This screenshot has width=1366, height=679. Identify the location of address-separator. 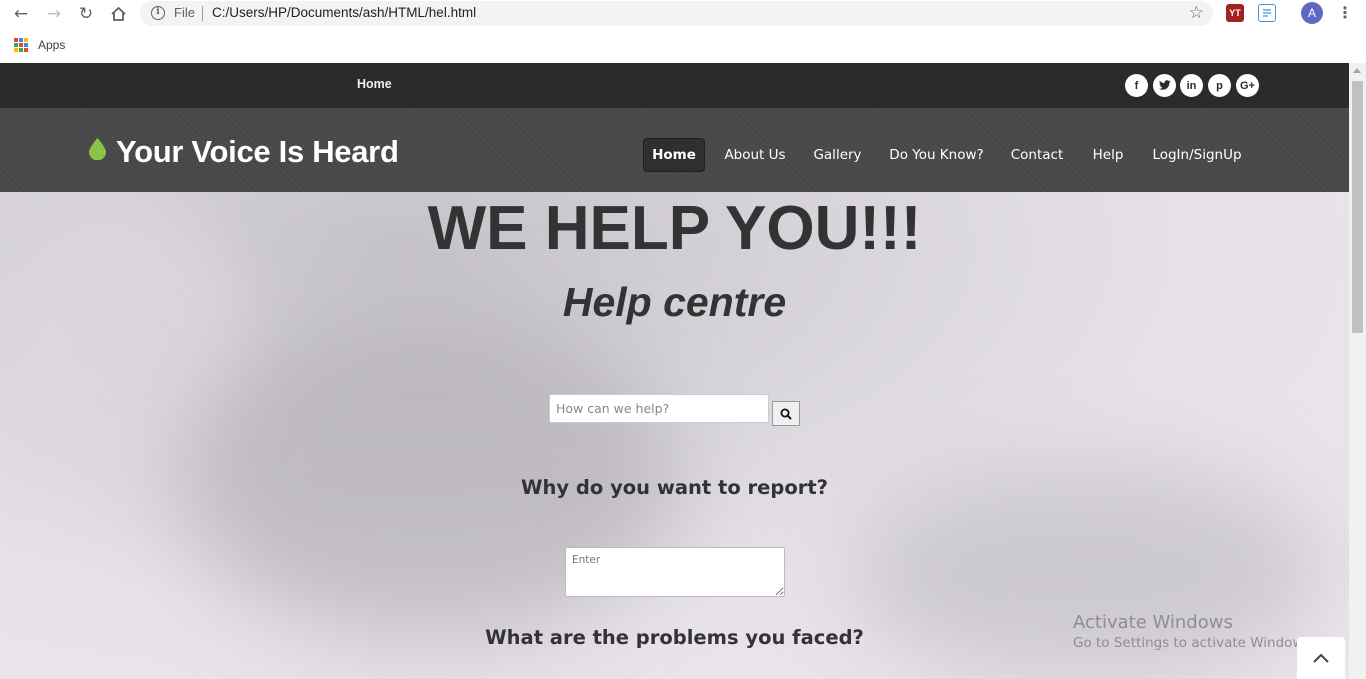
(202, 13).